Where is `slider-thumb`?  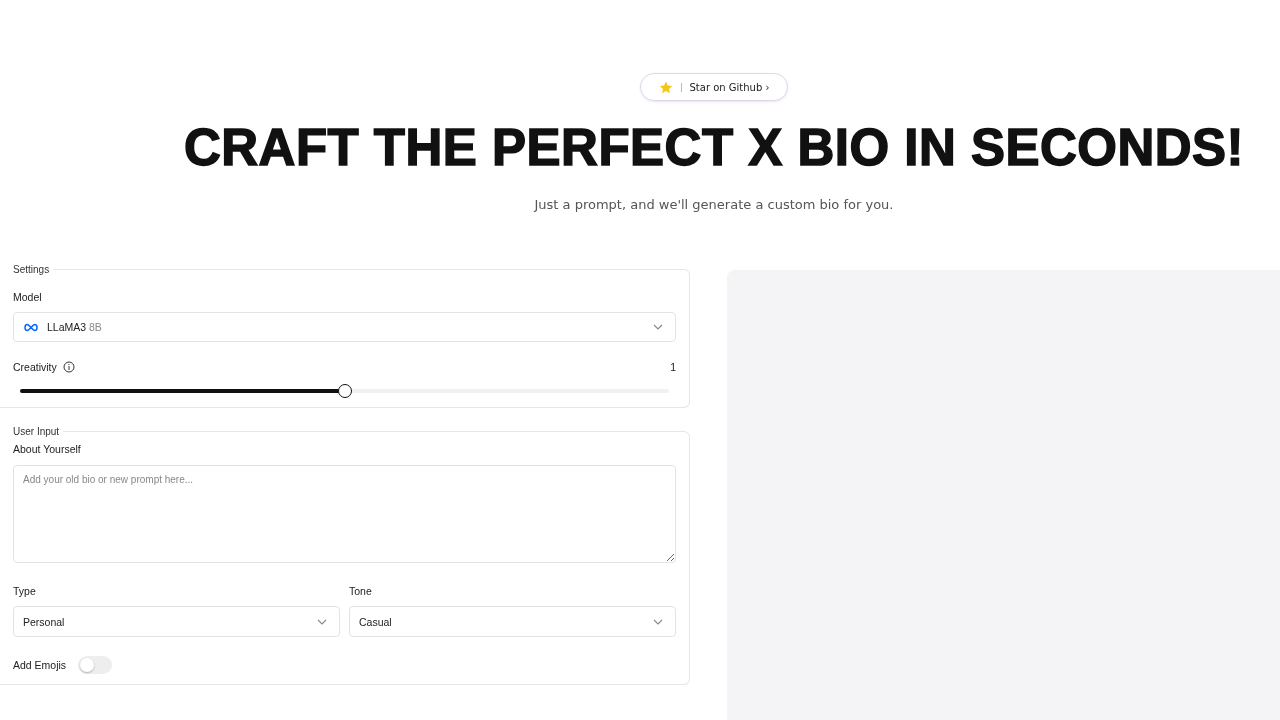 slider-thumb is located at coordinates (344, 391).